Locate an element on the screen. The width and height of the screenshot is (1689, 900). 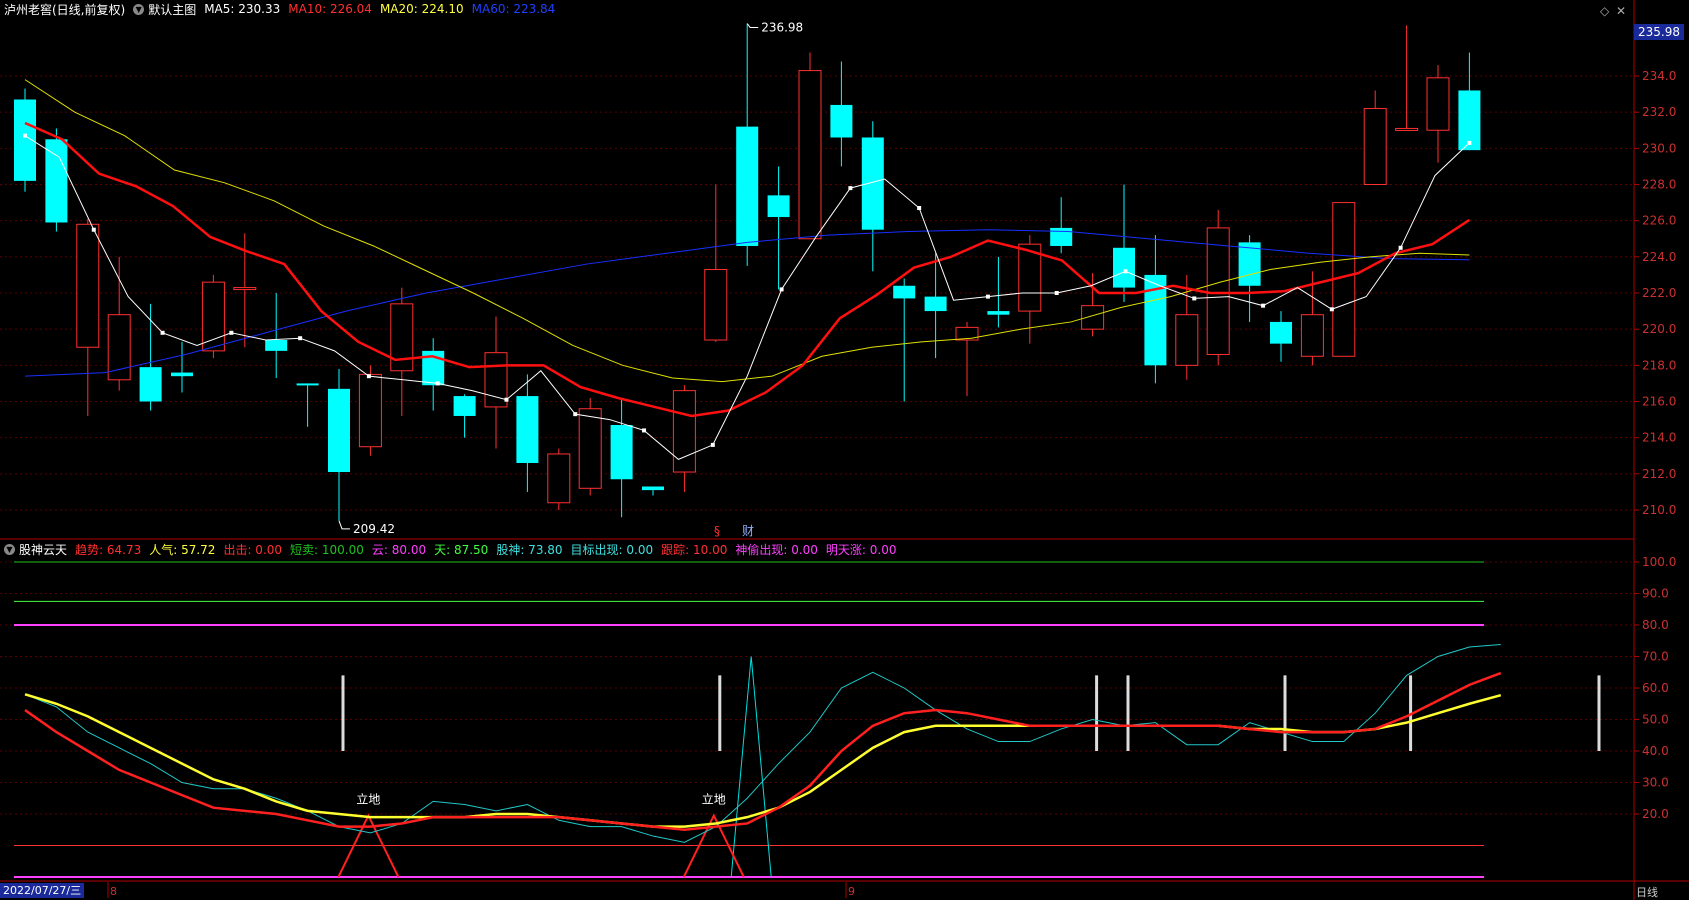
popularity-line is located at coordinates (763, 760).